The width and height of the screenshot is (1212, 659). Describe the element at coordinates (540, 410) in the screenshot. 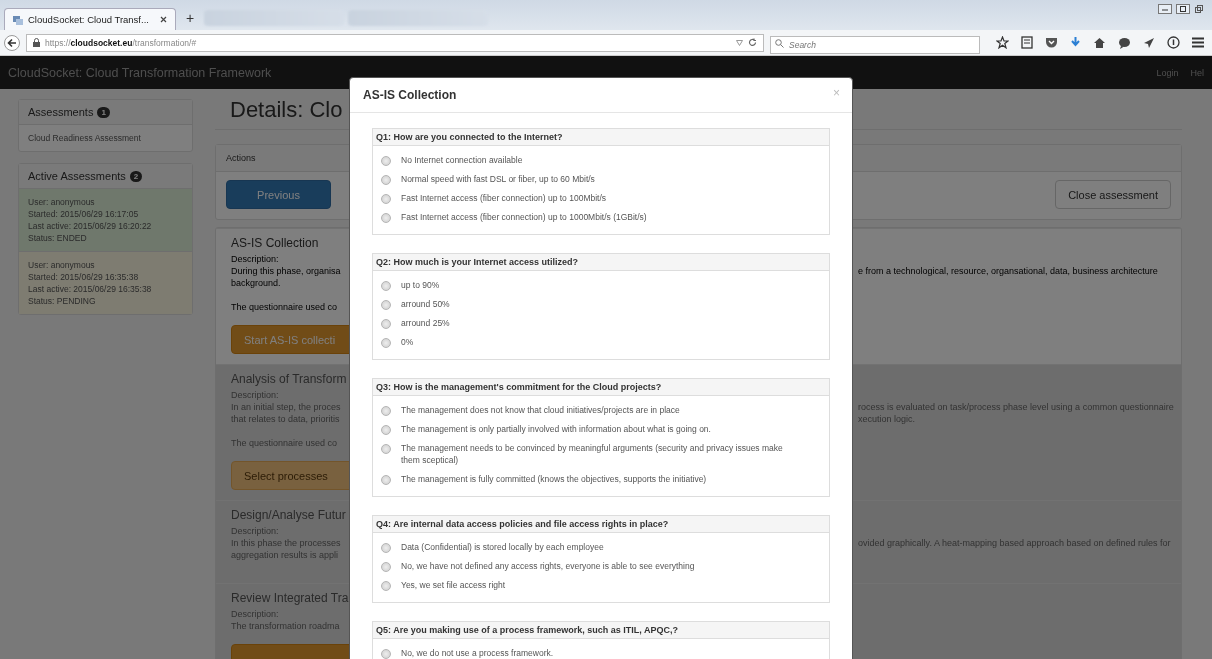

I see `option-label: The management does not know that cloud initiatives/projects are in place` at that location.